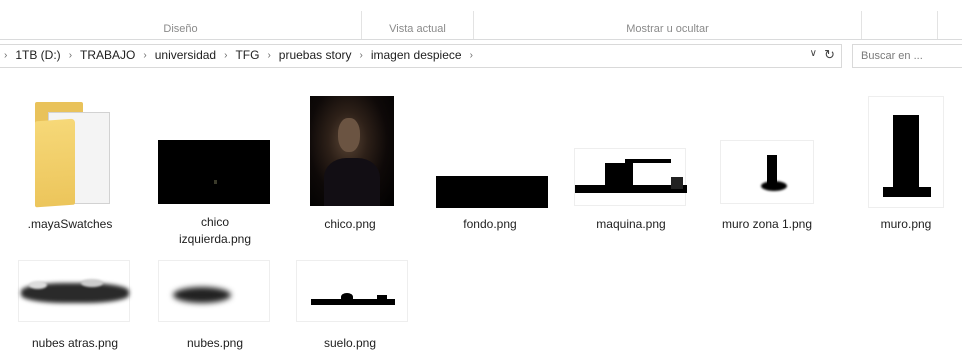  I want to click on file-name: nubes atras.png, so click(75, 343).